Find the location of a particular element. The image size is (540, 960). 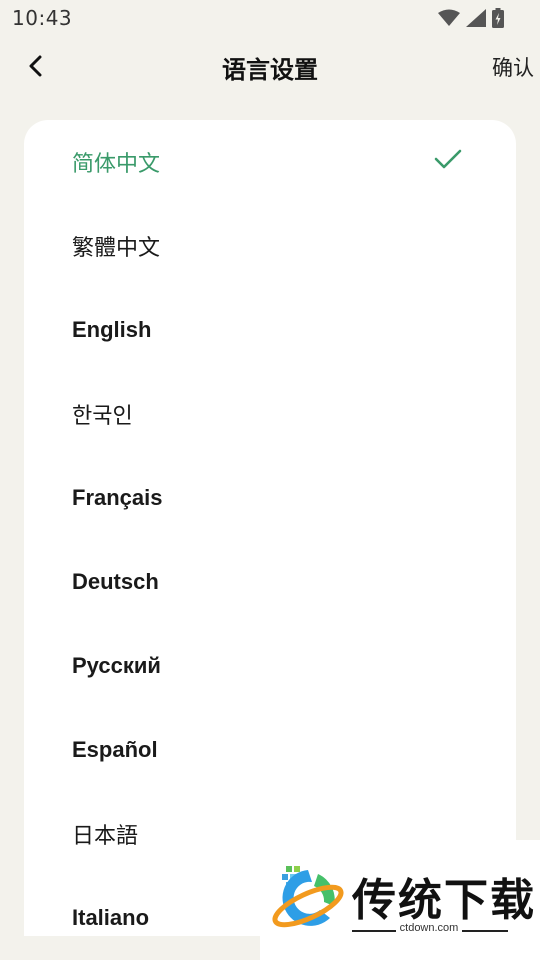

language-label: 简体中文 is located at coordinates (116, 164).